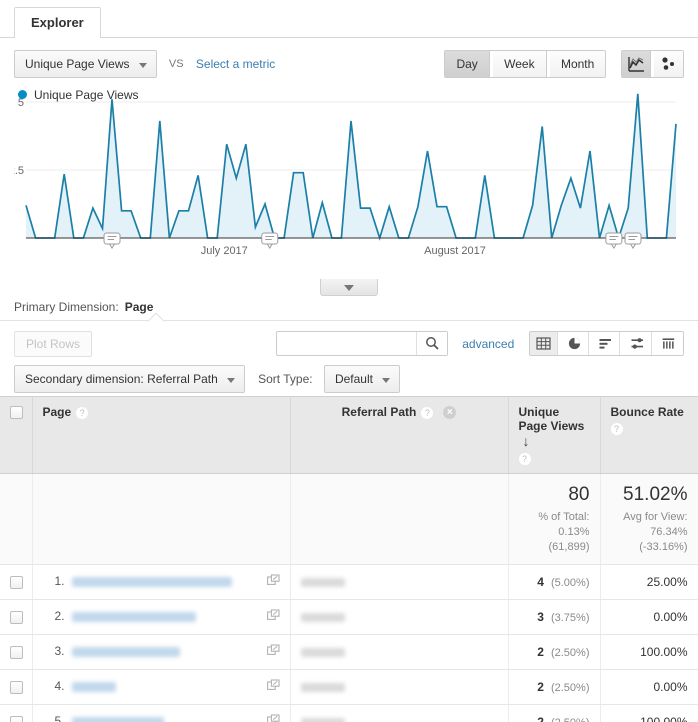  Describe the element at coordinates (606, 343) in the screenshot. I see `performance-view-button` at that location.